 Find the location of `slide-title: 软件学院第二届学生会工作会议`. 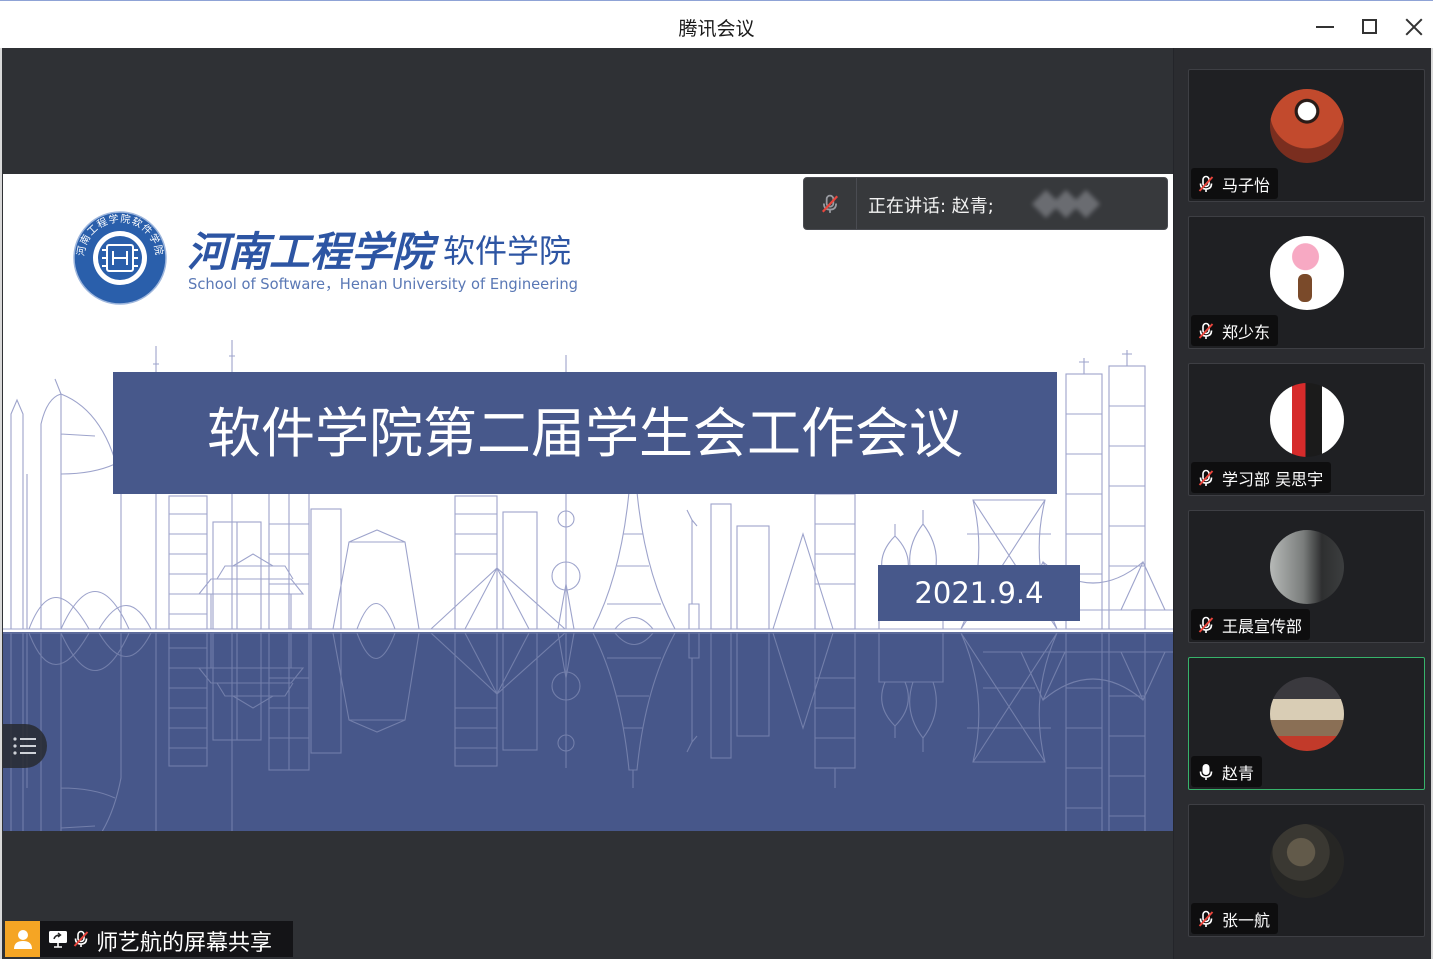

slide-title: 软件学院第二届学生会工作会议 is located at coordinates (585, 433).